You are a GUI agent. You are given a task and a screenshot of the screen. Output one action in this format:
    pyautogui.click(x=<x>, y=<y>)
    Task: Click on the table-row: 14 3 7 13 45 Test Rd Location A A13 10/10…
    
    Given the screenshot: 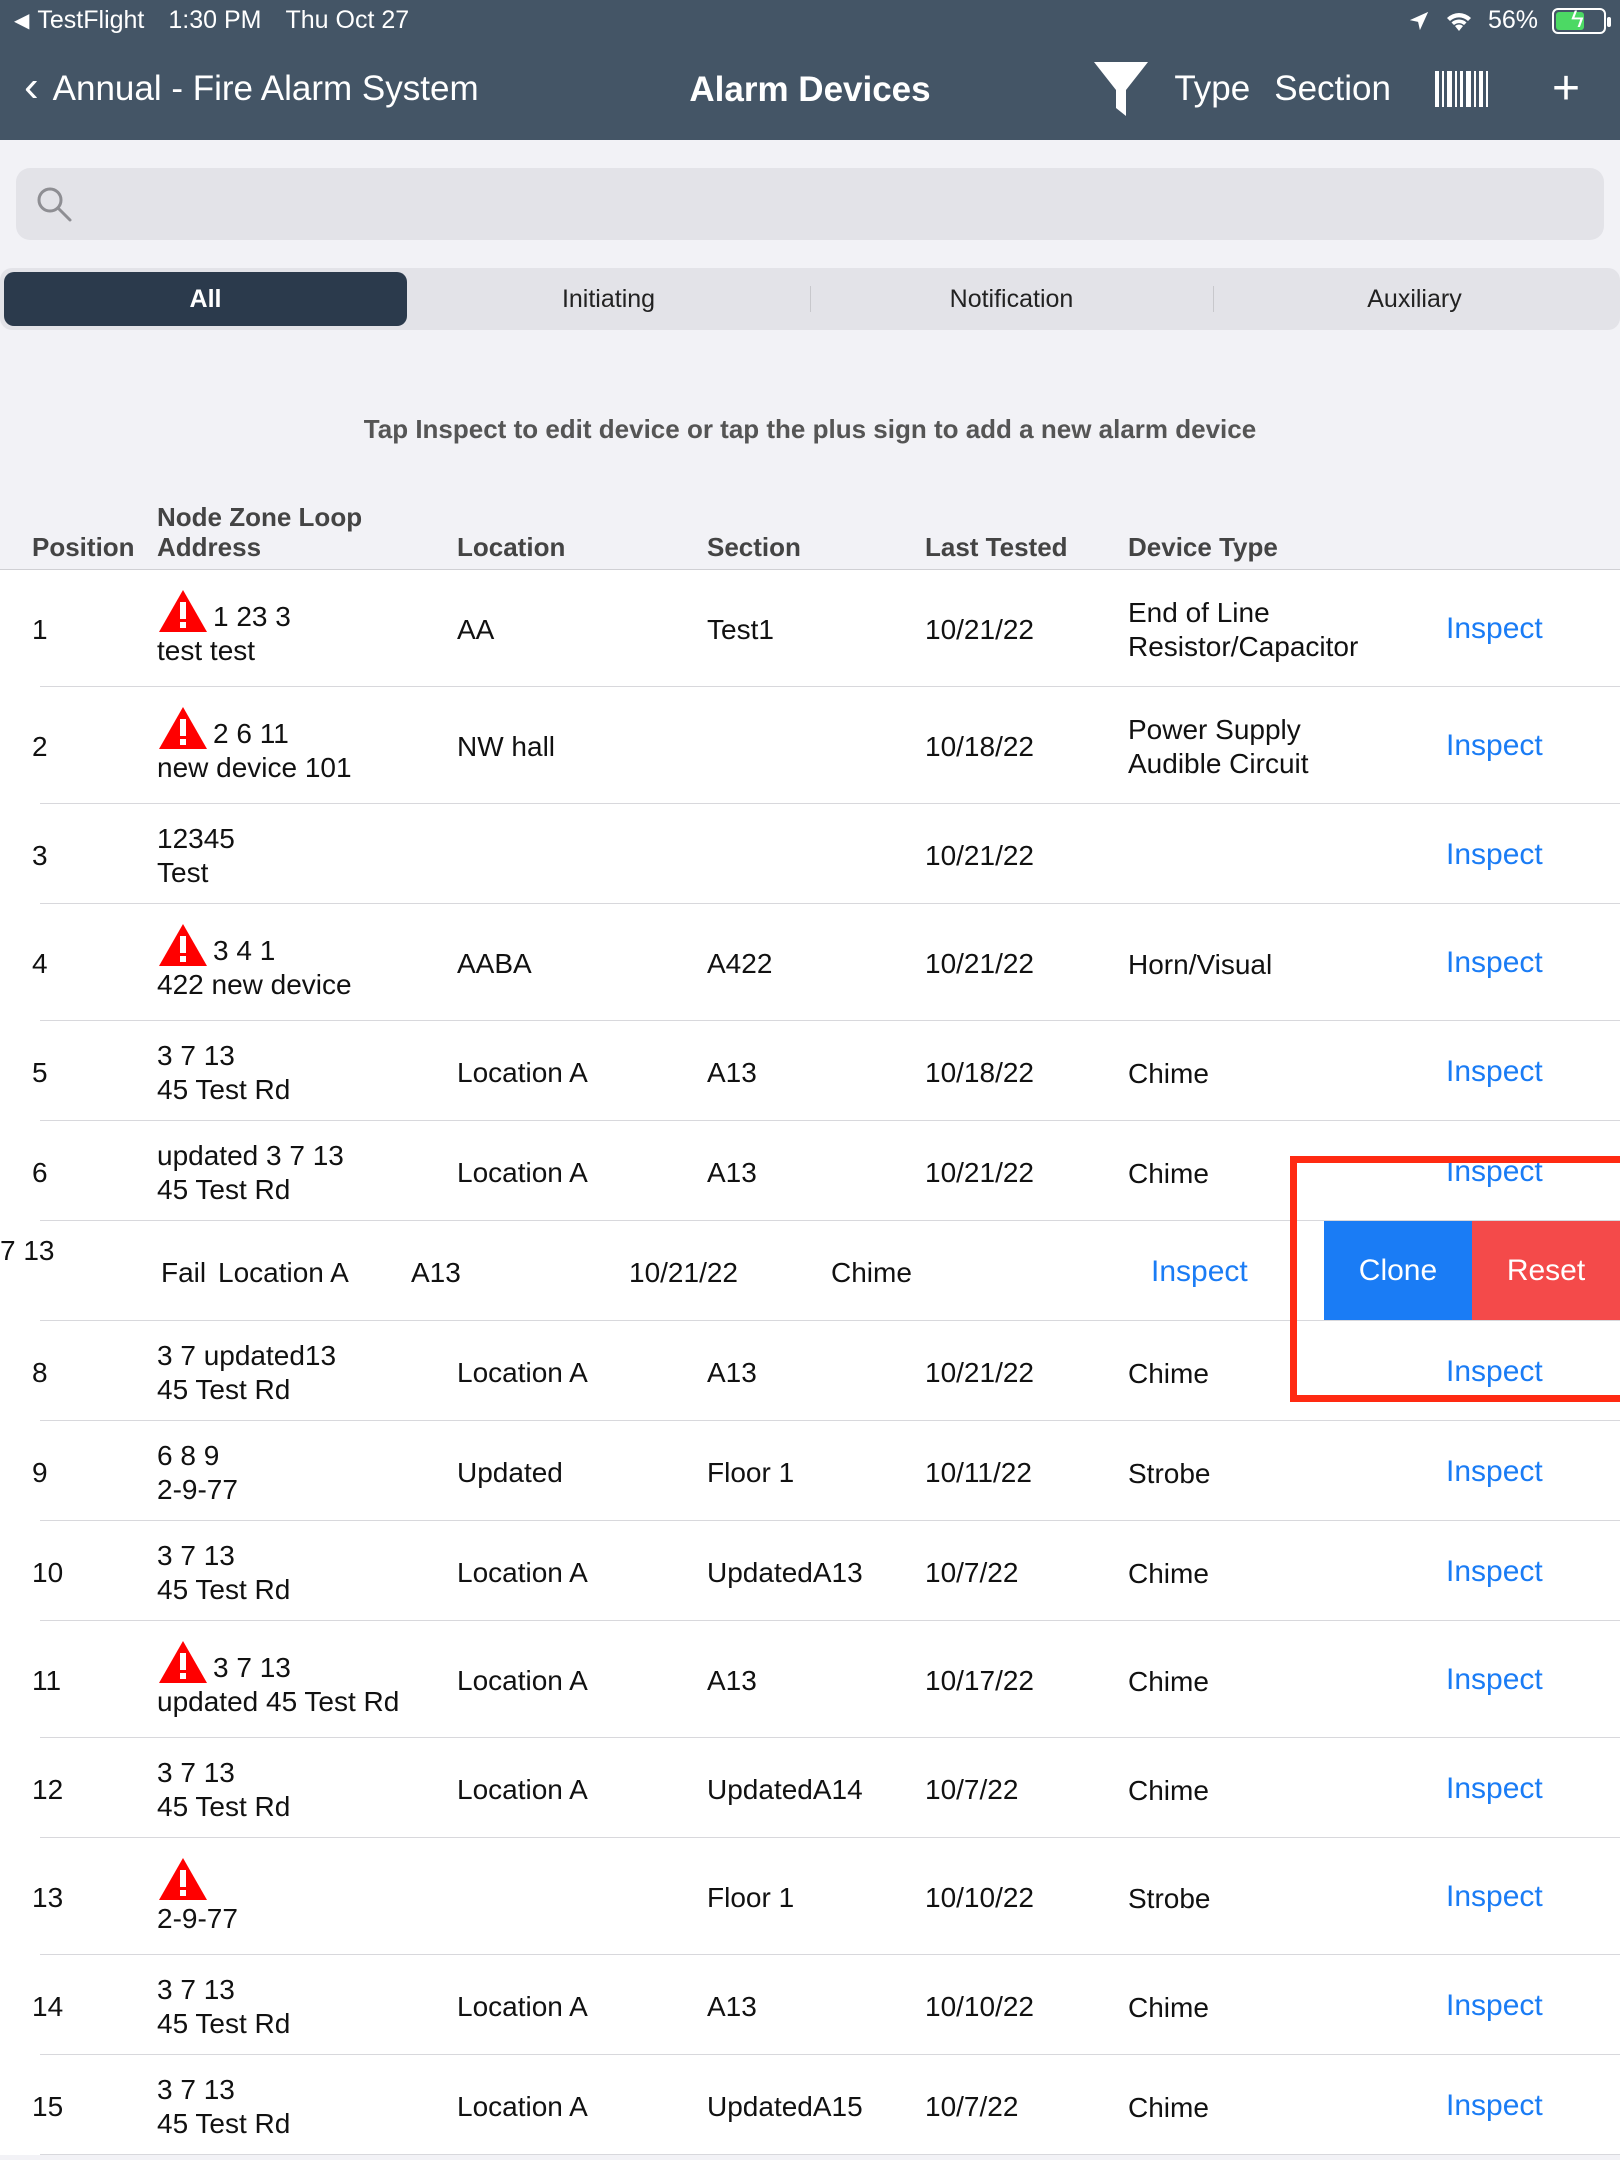 What is the action you would take?
    pyautogui.click(x=810, y=2005)
    